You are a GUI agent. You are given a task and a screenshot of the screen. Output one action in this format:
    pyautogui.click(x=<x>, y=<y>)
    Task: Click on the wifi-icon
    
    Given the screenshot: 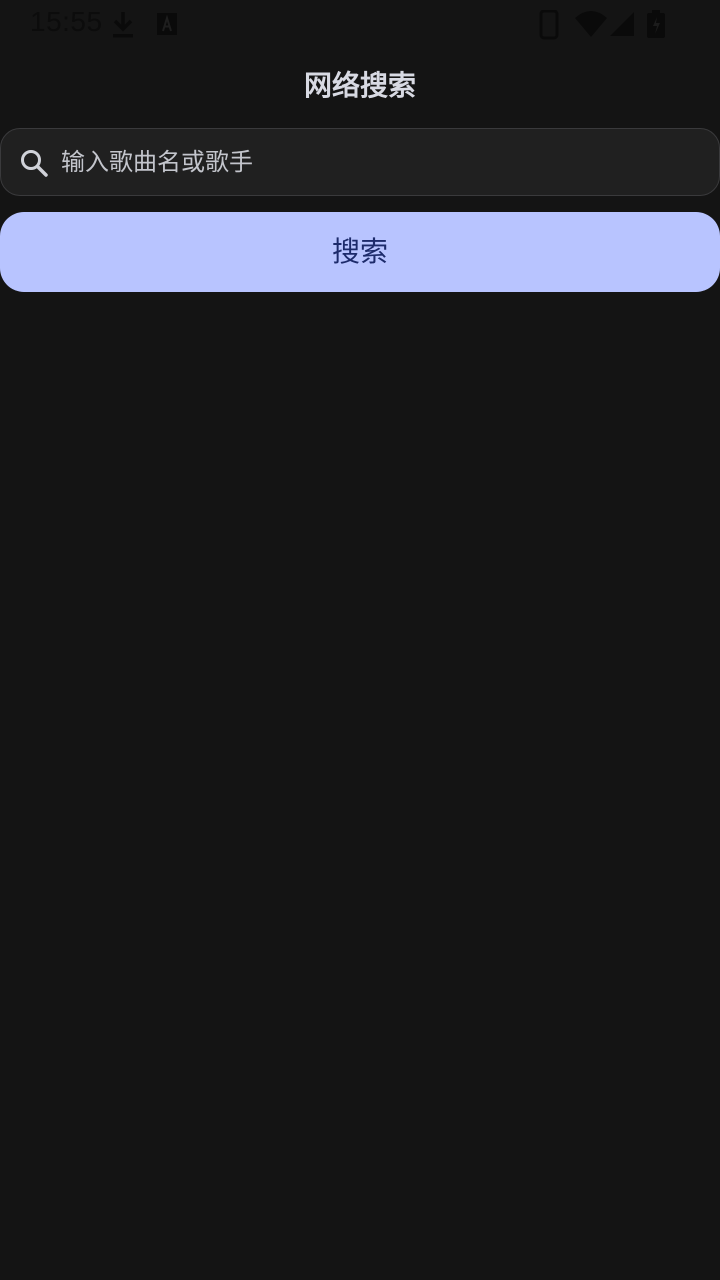 What is the action you would take?
    pyautogui.click(x=591, y=26)
    